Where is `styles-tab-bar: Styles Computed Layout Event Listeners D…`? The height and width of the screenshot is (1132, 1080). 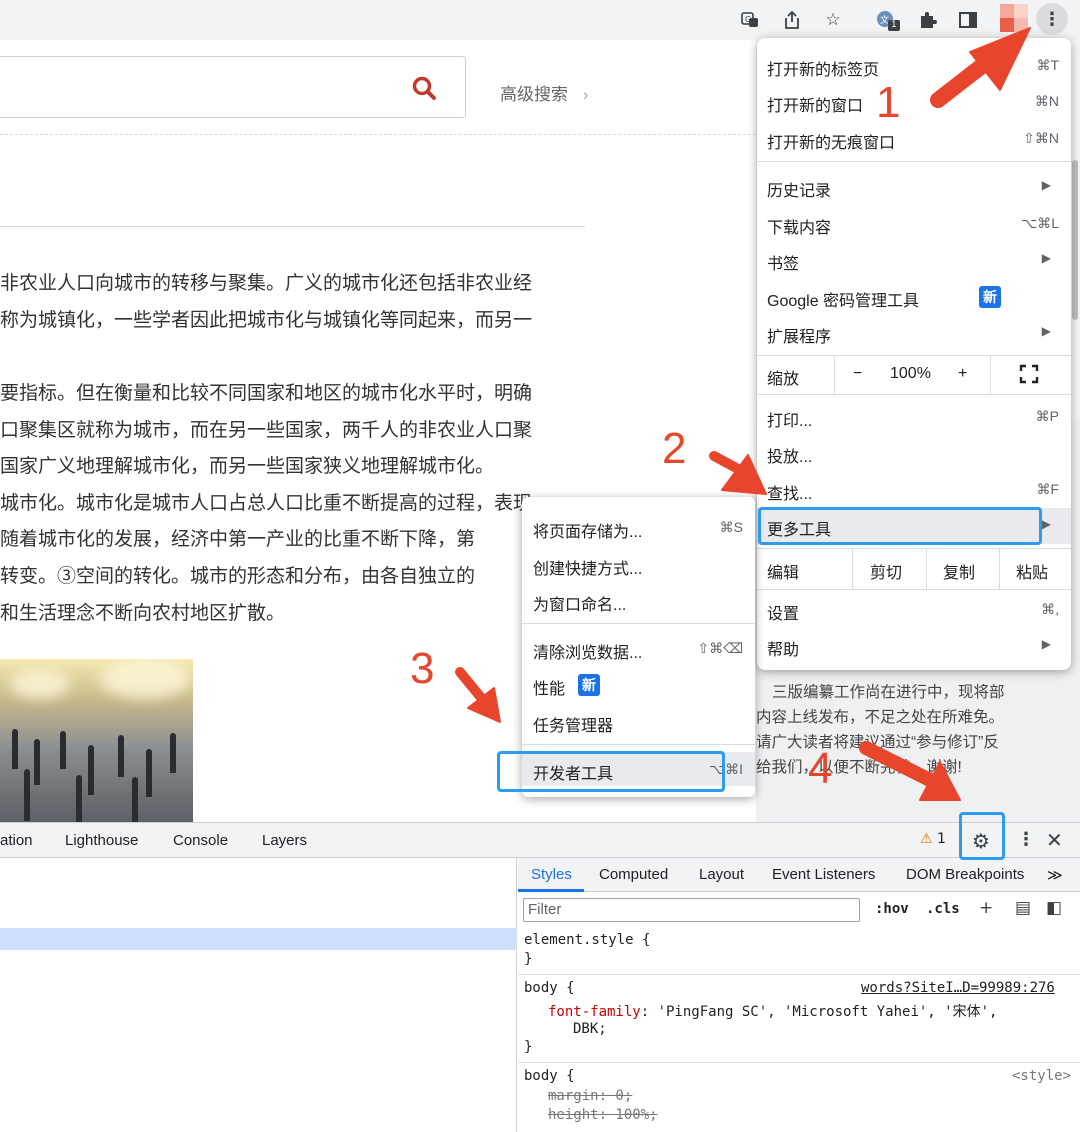
styles-tab-bar: Styles Computed Layout Event Listeners D… is located at coordinates (799, 875).